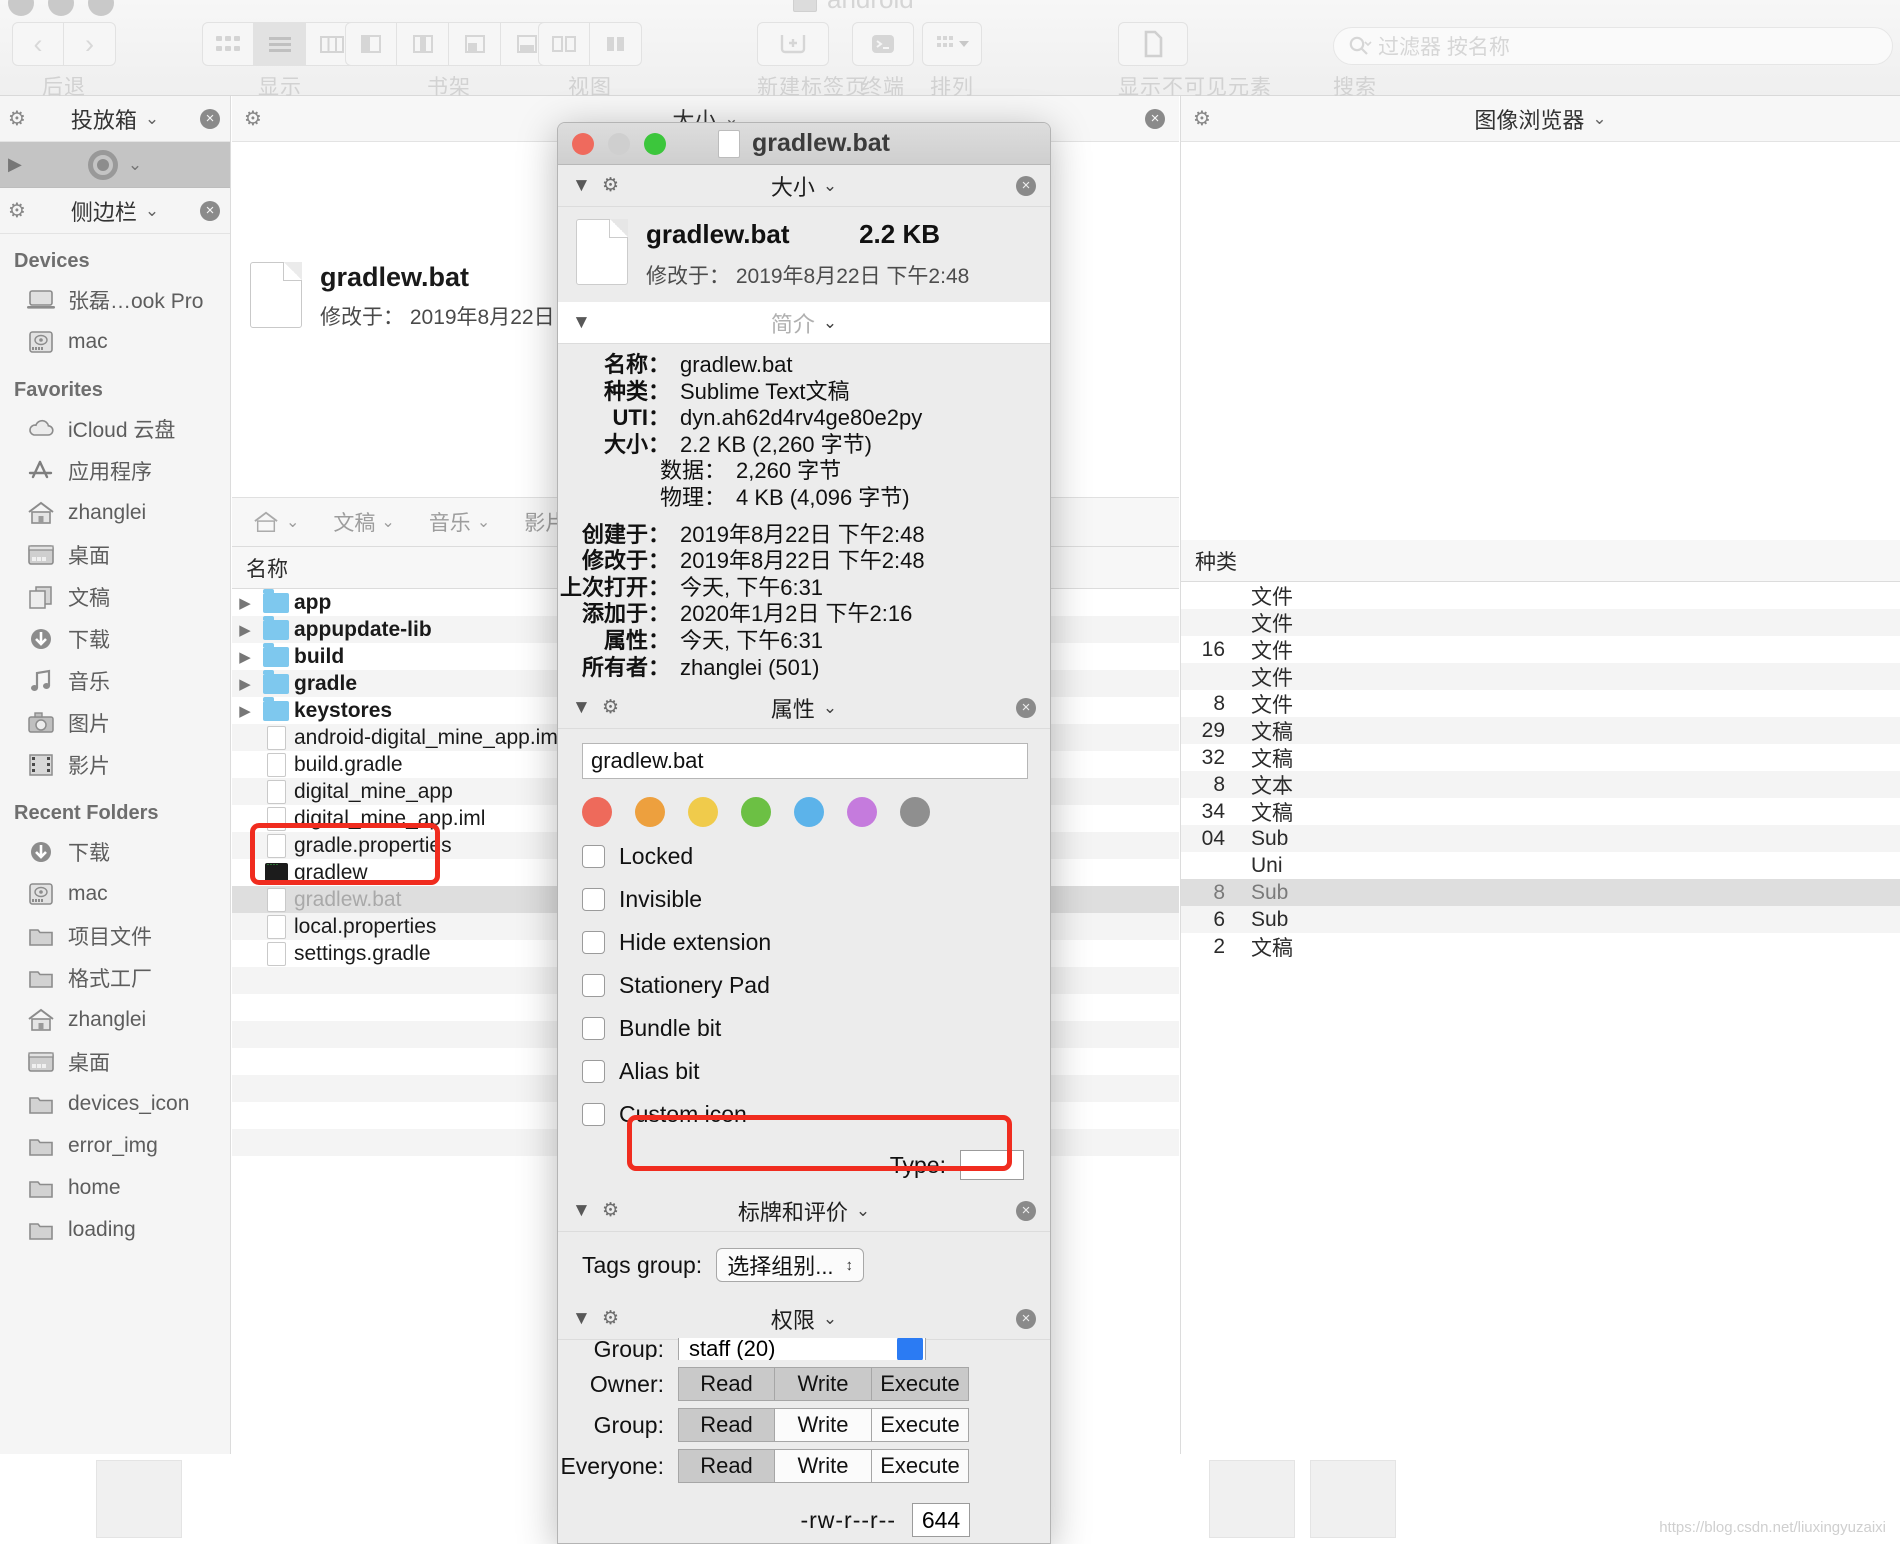  What do you see at coordinates (915, 812) in the screenshot?
I see `tag-color-gray` at bounding box center [915, 812].